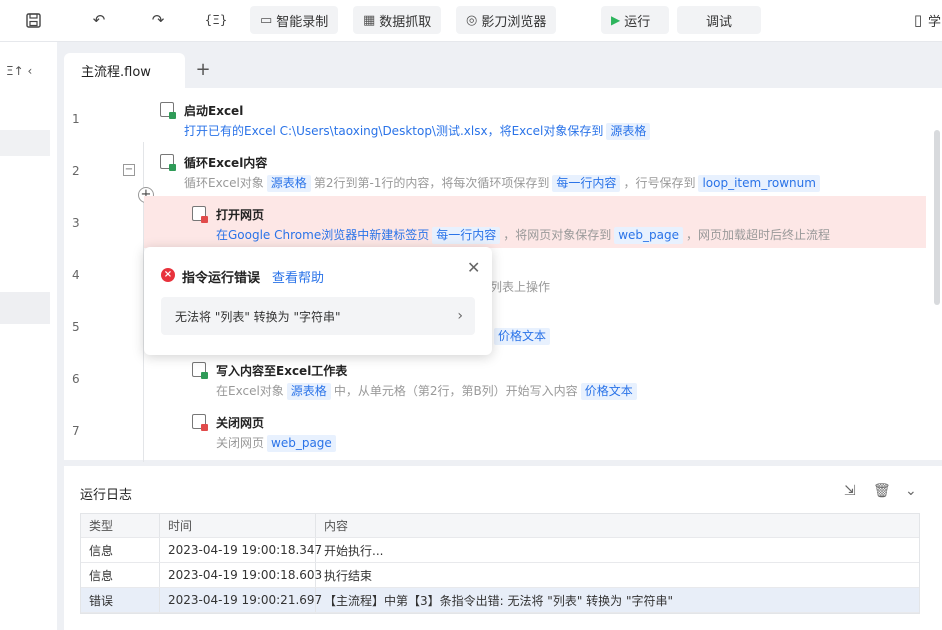 The height and width of the screenshot is (630, 942). I want to click on add-tab-icon: +, so click(203, 69).